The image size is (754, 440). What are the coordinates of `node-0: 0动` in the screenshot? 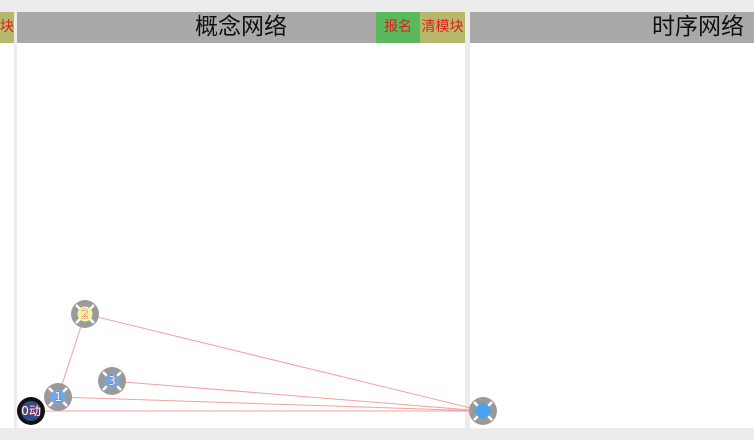 It's located at (31, 411).